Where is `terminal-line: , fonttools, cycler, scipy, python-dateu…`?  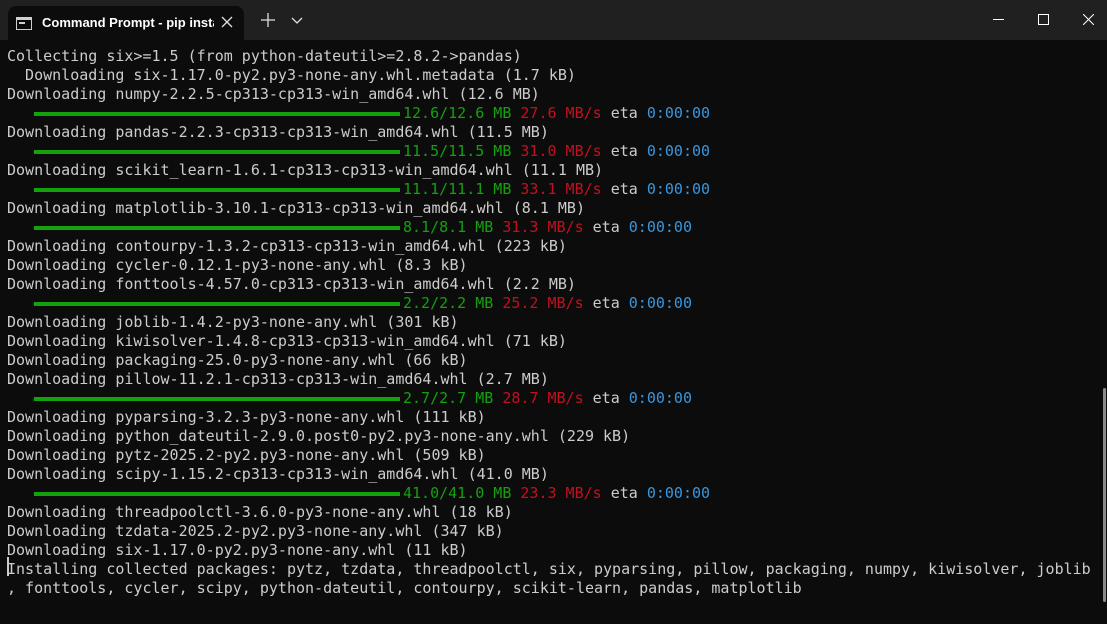
terminal-line: , fonttools, cycler, scipy, python-dateu… is located at coordinates (404, 588).